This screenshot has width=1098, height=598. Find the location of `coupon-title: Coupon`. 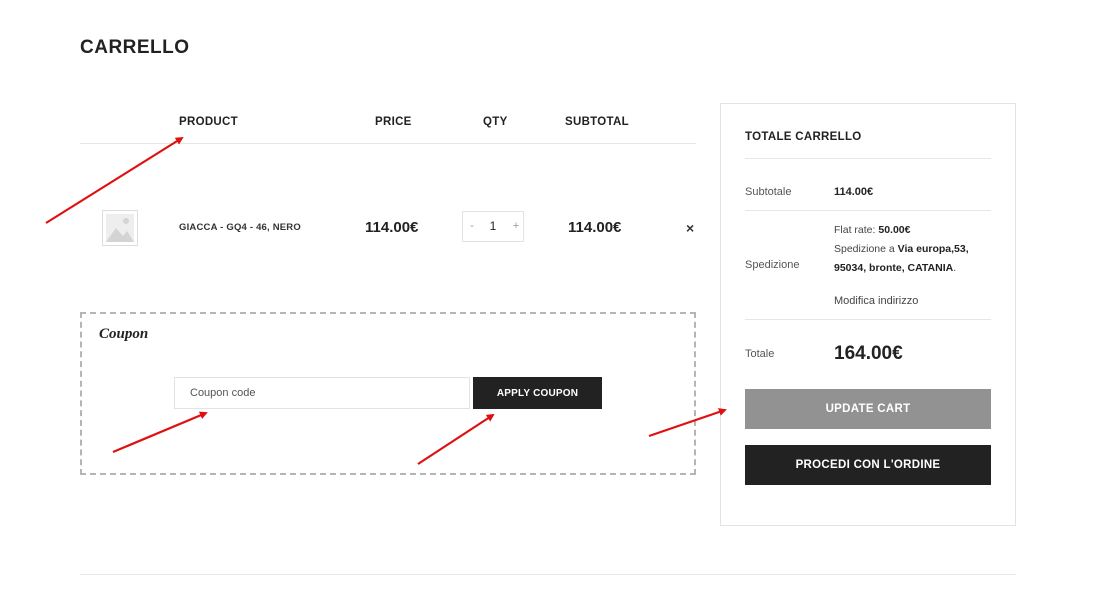

coupon-title: Coupon is located at coordinates (124, 334).